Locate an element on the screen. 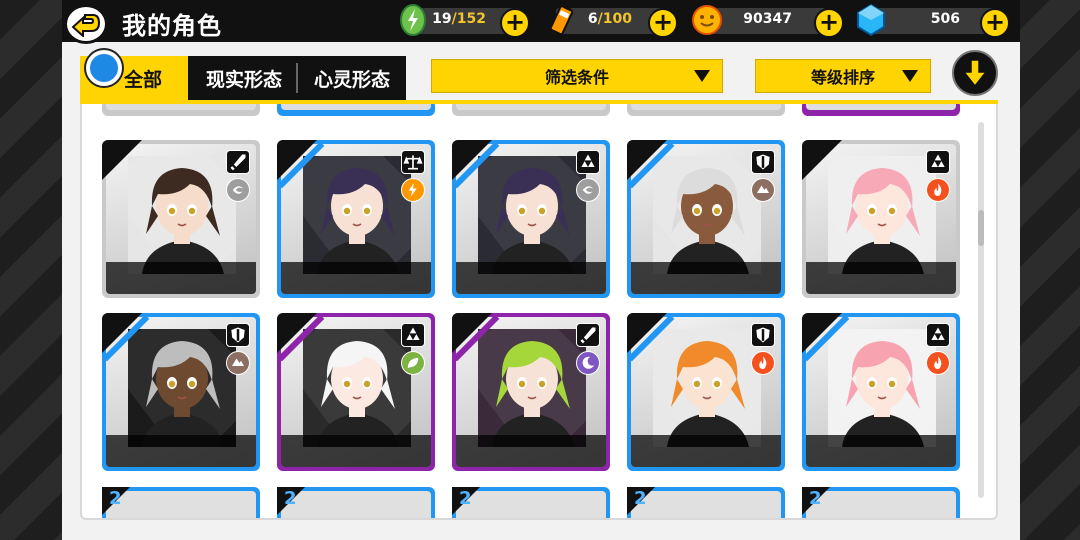  add-gems-button: + is located at coordinates (995, 23).